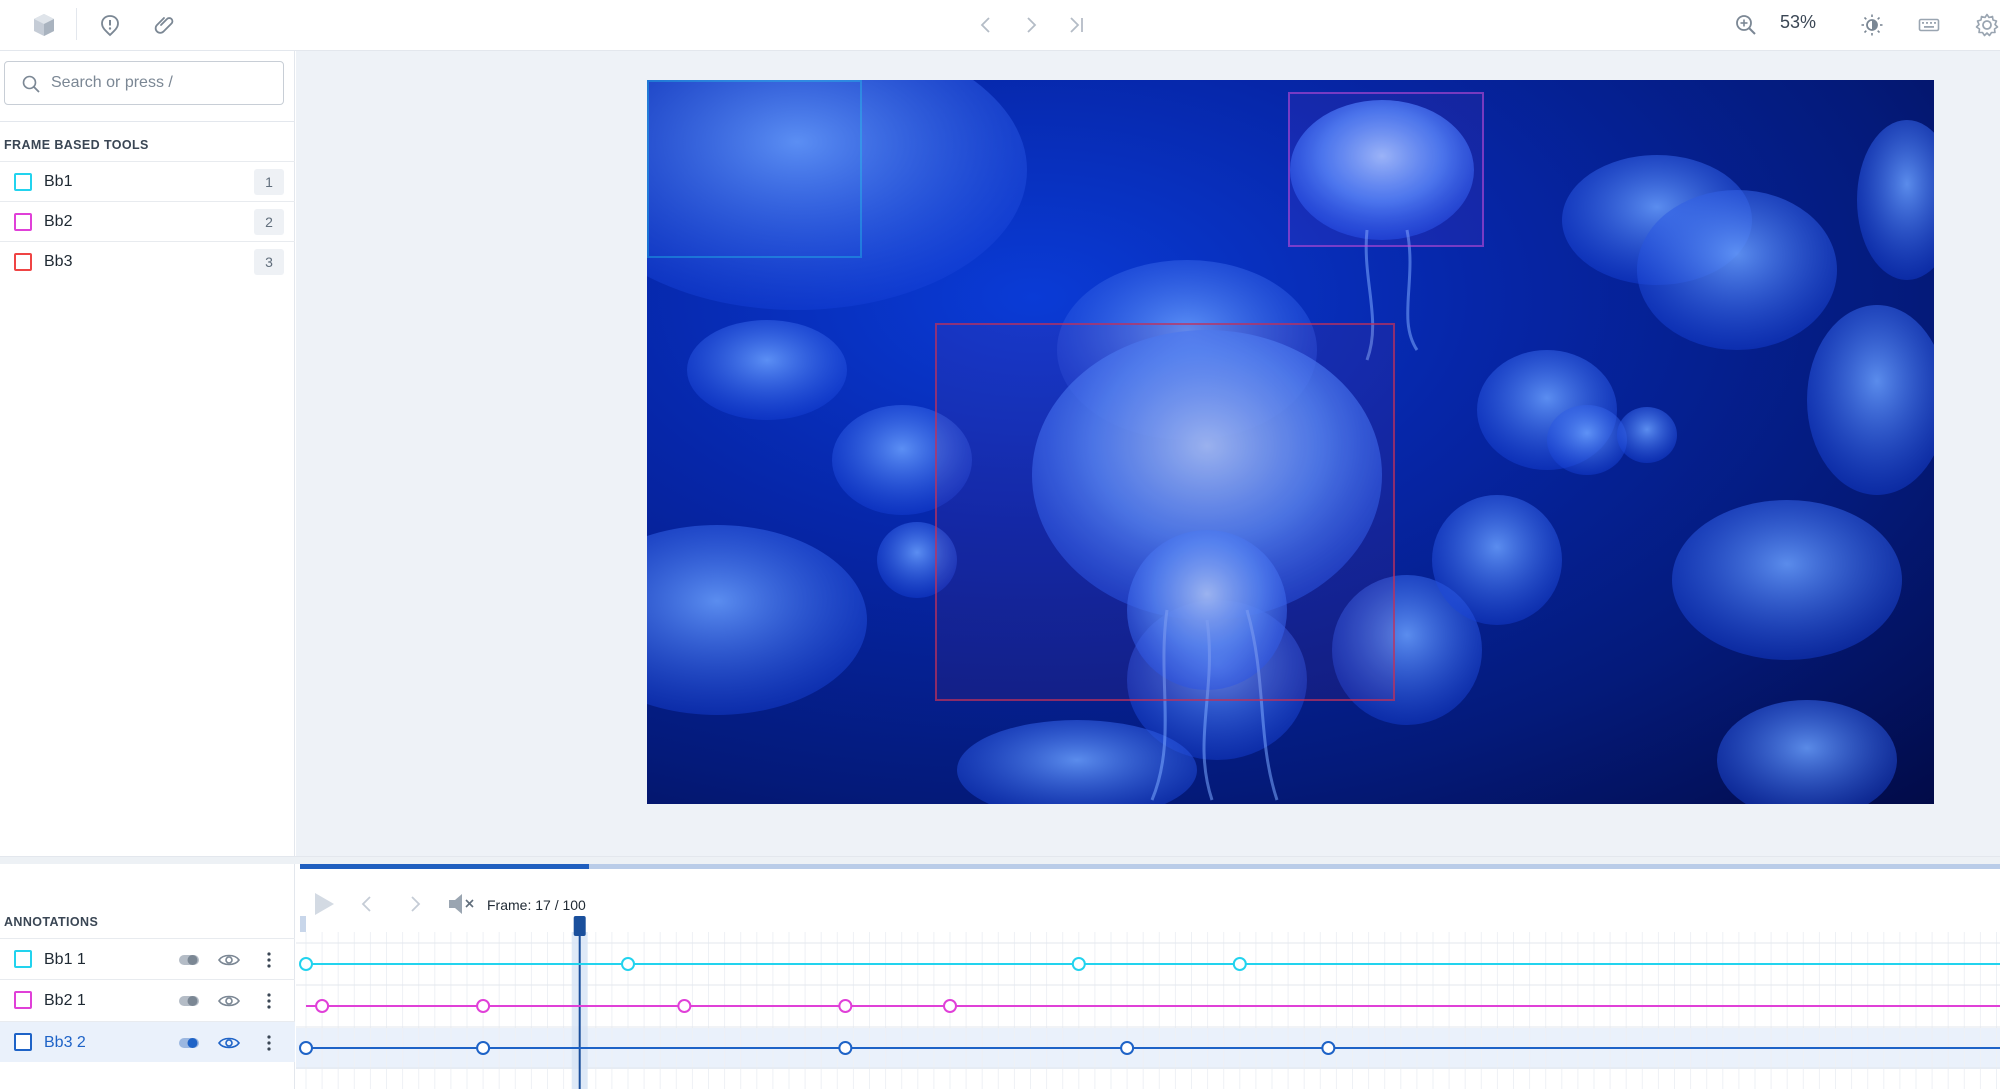 The height and width of the screenshot is (1089, 2000). What do you see at coordinates (147, 181) in the screenshot?
I see `tool-item-bb1: Bb1 1` at bounding box center [147, 181].